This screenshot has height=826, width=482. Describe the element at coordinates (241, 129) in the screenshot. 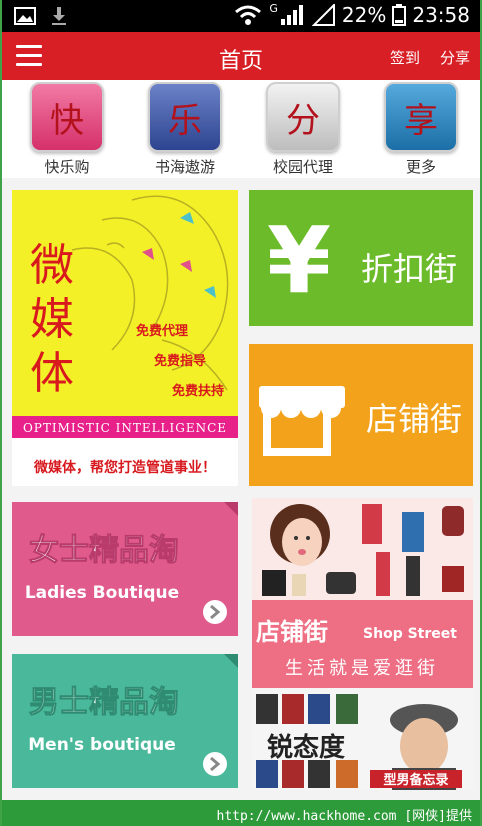

I see `category-row: 快 快乐购 乐 书海遨游 分 校园代理 享 更多` at that location.